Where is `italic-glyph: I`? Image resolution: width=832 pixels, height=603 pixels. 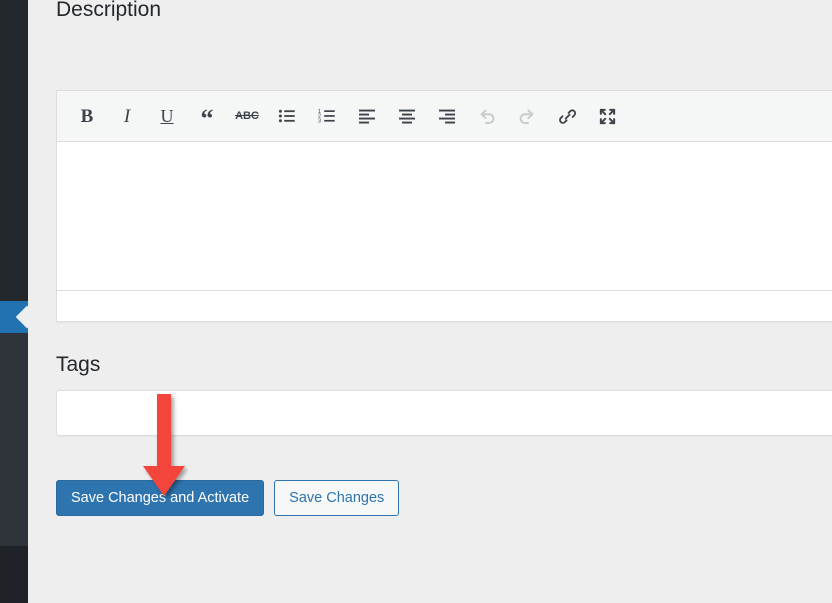 italic-glyph: I is located at coordinates (127, 116).